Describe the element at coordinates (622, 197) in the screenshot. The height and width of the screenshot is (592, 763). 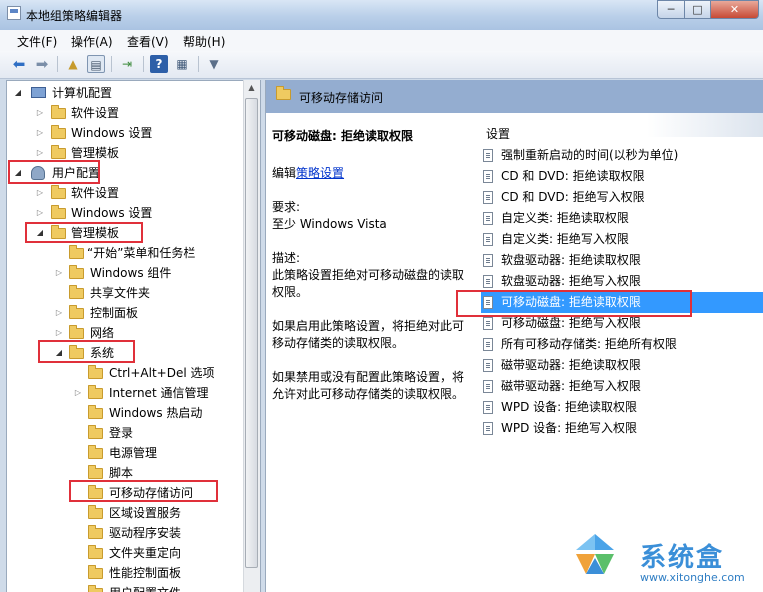
I see `setting-row: CD 和 DVD: 拒绝写入权限` at that location.